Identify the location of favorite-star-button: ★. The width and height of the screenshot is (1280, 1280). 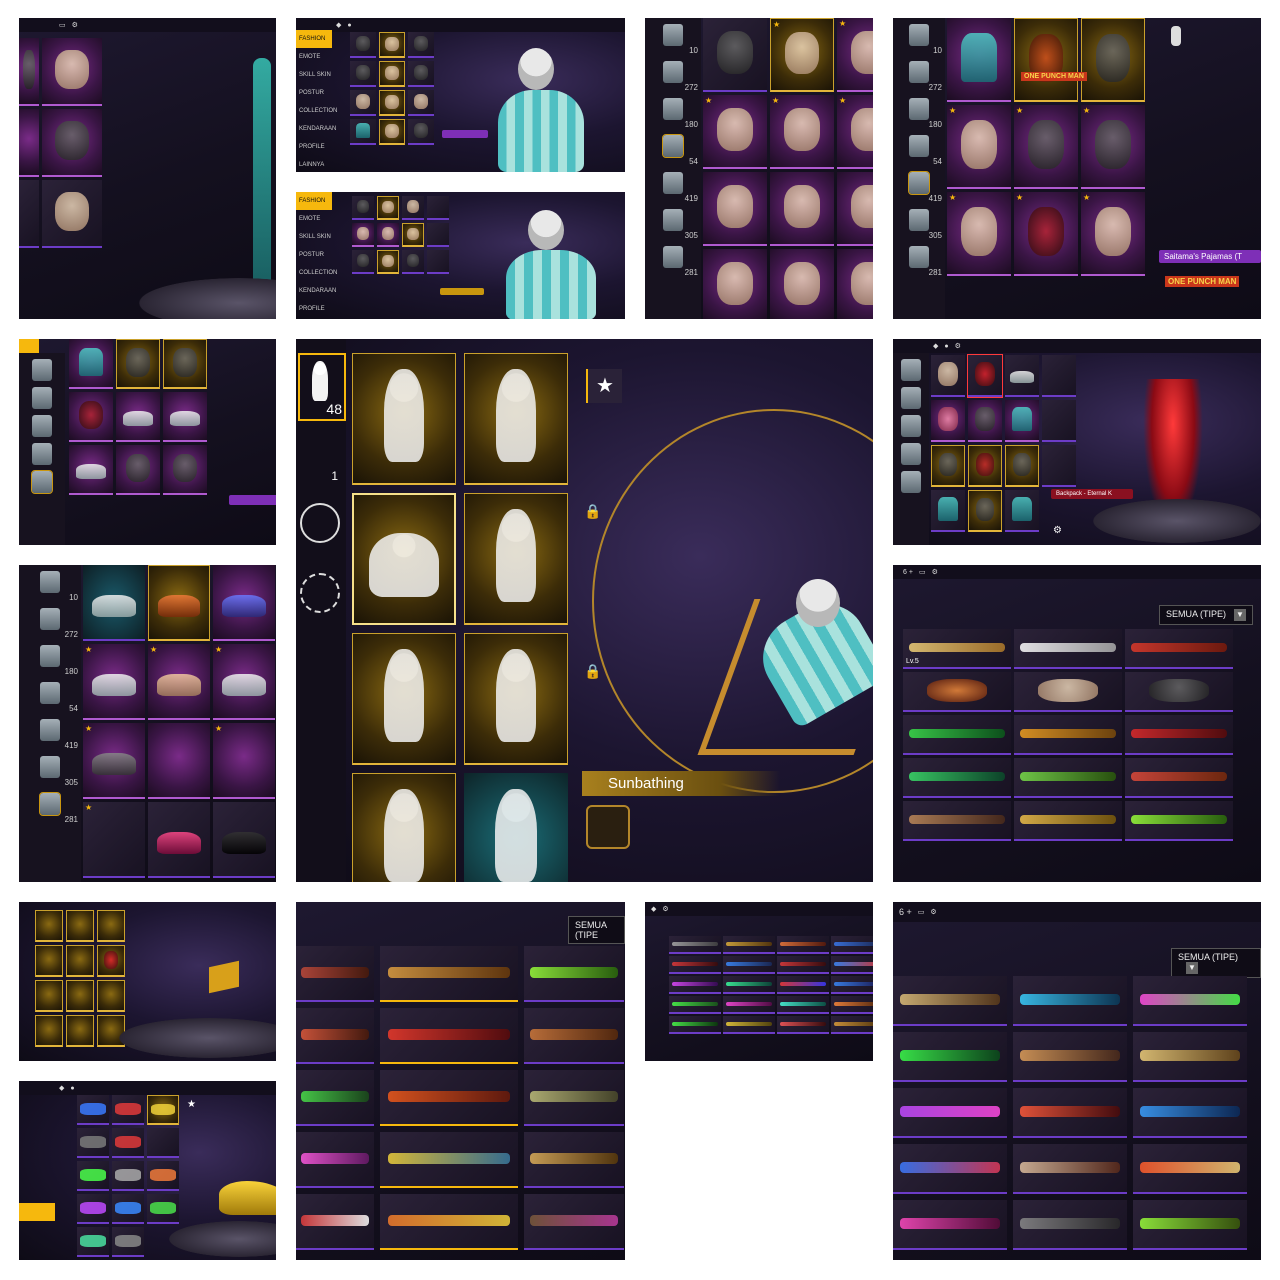
(604, 386).